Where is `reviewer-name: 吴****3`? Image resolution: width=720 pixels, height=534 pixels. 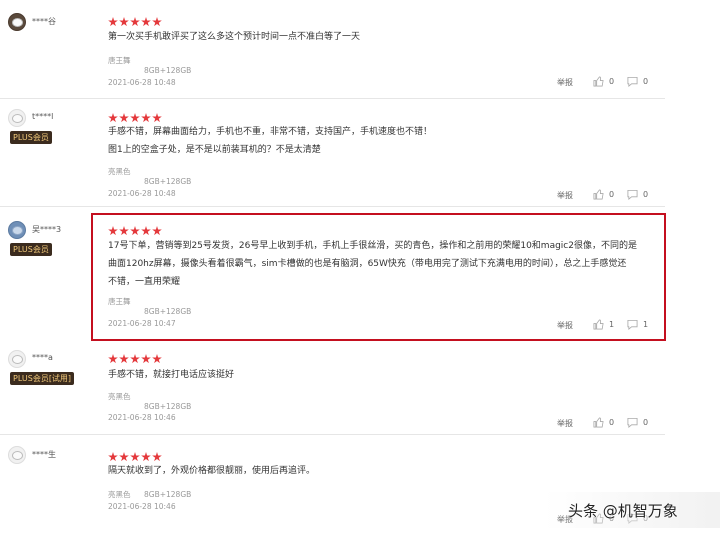 reviewer-name: 吴****3 is located at coordinates (46, 229).